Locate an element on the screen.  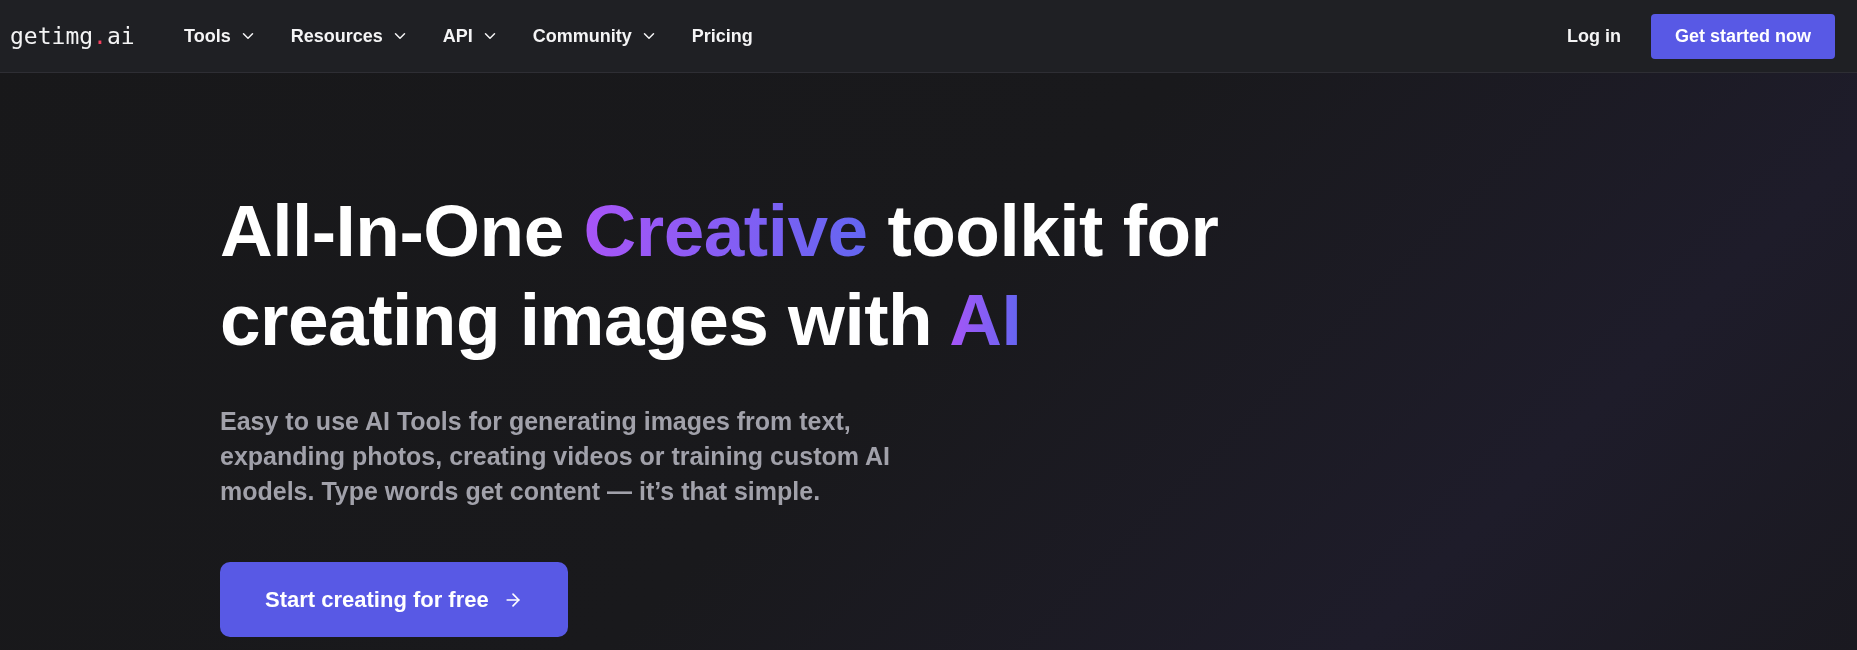
start-creating-button: Start creating for free is located at coordinates (394, 599).